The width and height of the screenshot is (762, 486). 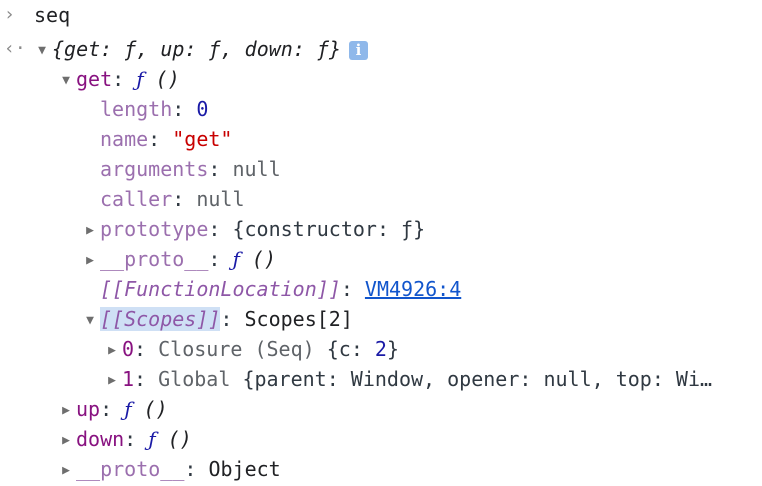 I want to click on get-property-row: ▼ get: ƒ (), so click(x=119, y=79).